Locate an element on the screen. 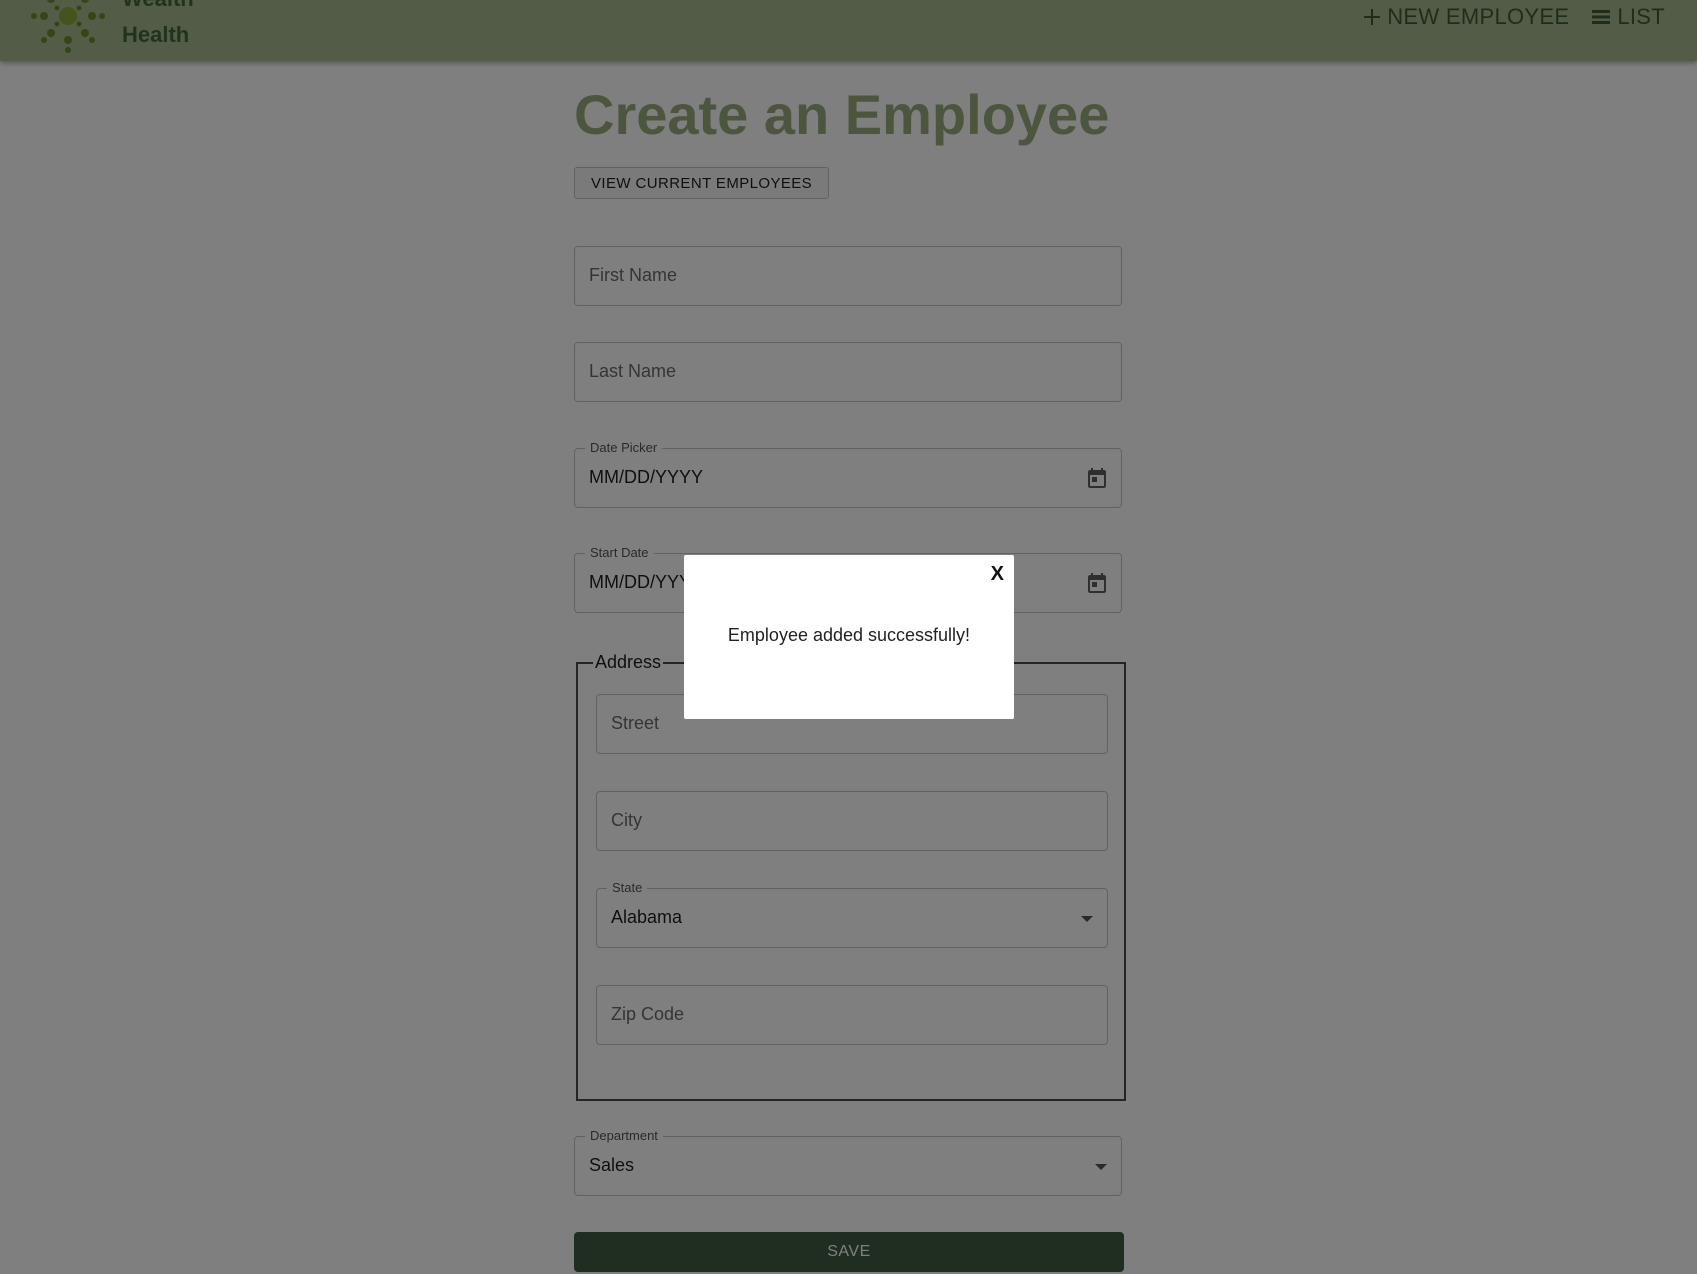 This screenshot has height=1274, width=1697. modal-message: Employee added successfully! is located at coordinates (849, 635).